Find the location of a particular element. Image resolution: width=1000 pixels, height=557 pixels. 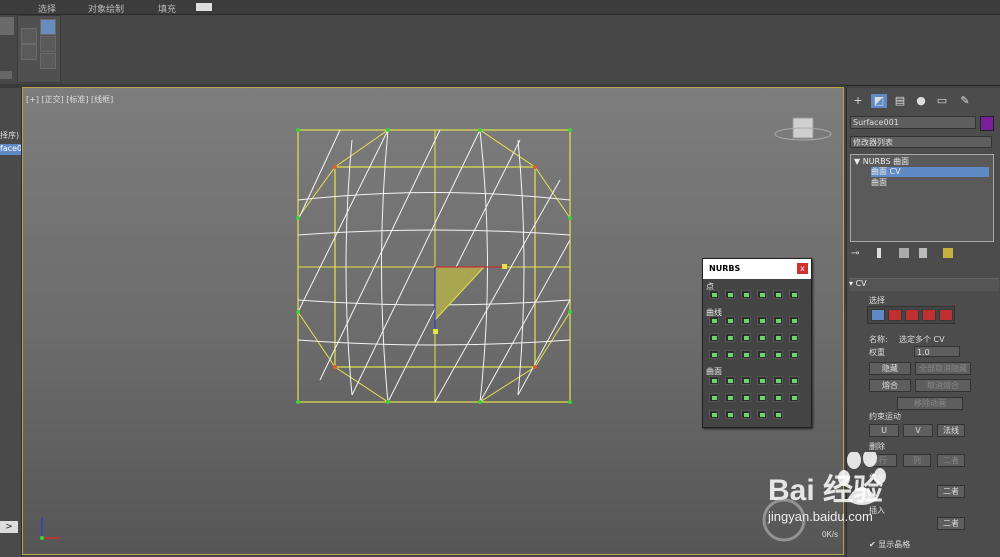

axis-tripod-icon is located at coordinates (50, 529).